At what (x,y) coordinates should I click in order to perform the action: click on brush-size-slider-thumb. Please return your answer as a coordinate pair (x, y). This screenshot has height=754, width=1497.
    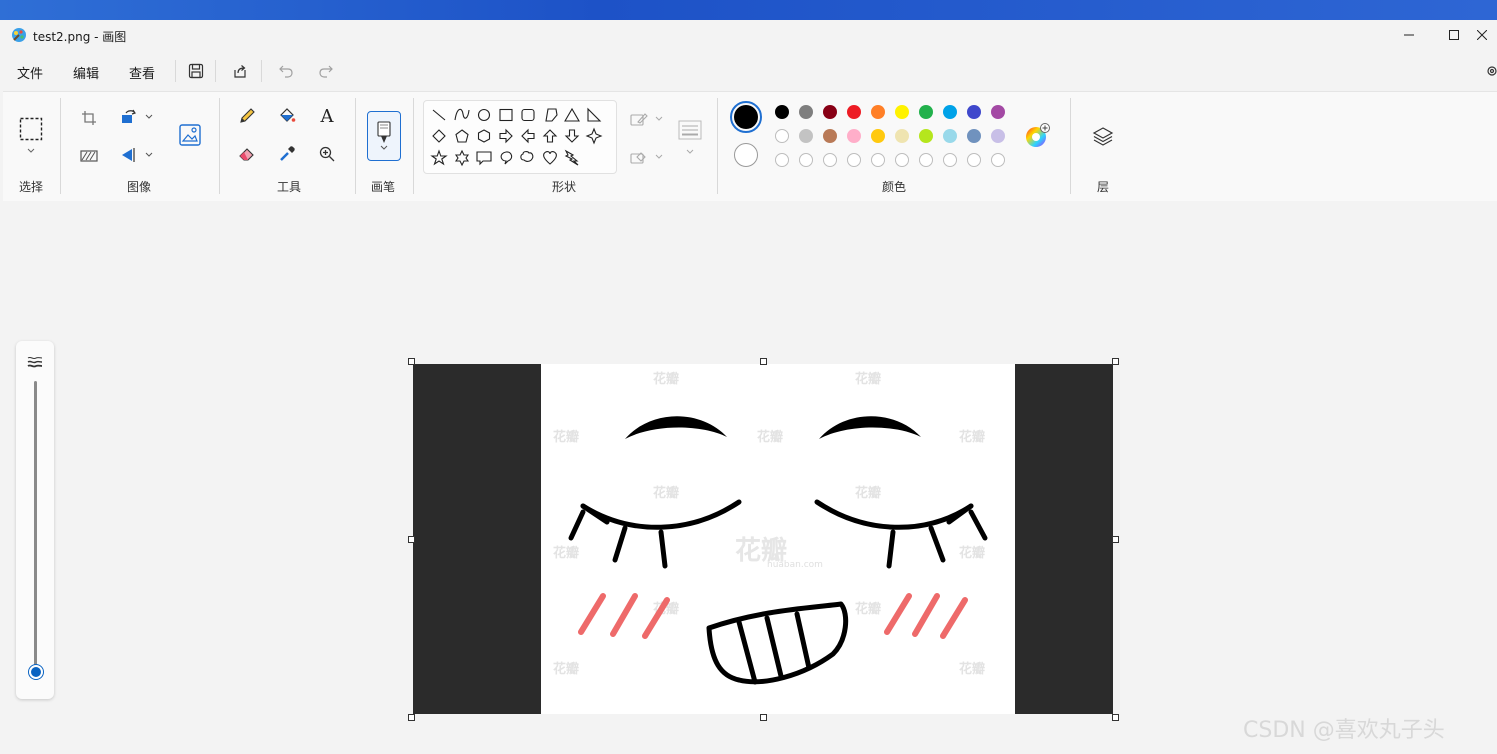
    Looking at the image, I should click on (36, 672).